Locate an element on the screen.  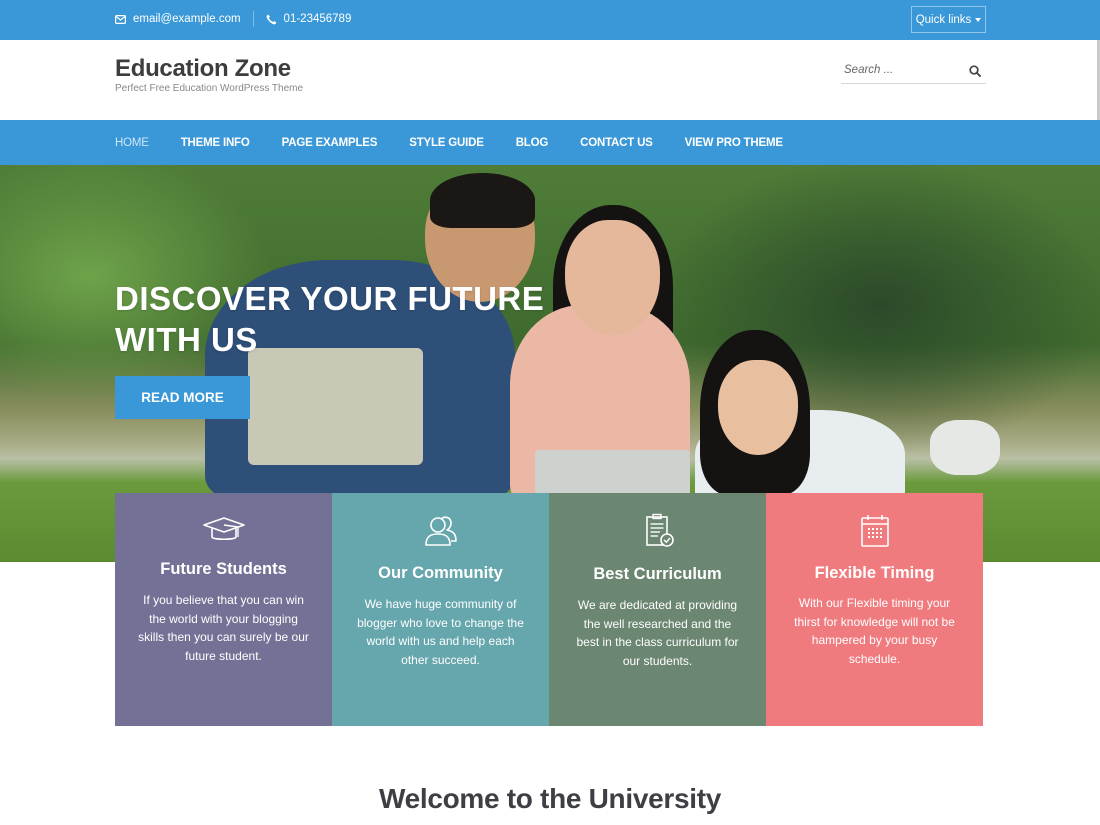
search-form is located at coordinates (913, 71).